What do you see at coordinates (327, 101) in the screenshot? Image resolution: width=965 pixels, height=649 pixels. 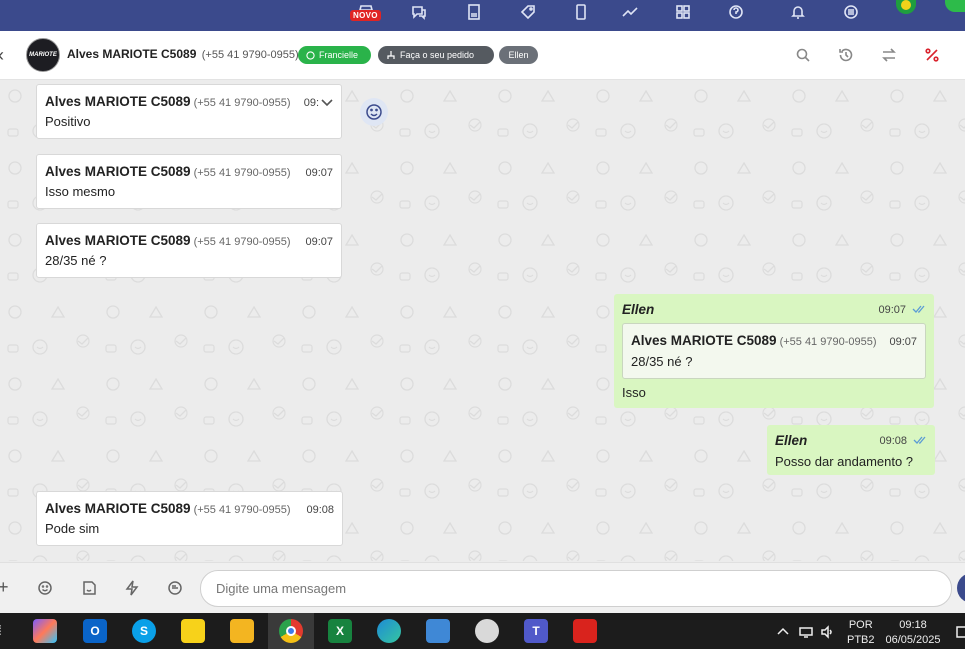 I see `chevron-down-icon` at bounding box center [327, 101].